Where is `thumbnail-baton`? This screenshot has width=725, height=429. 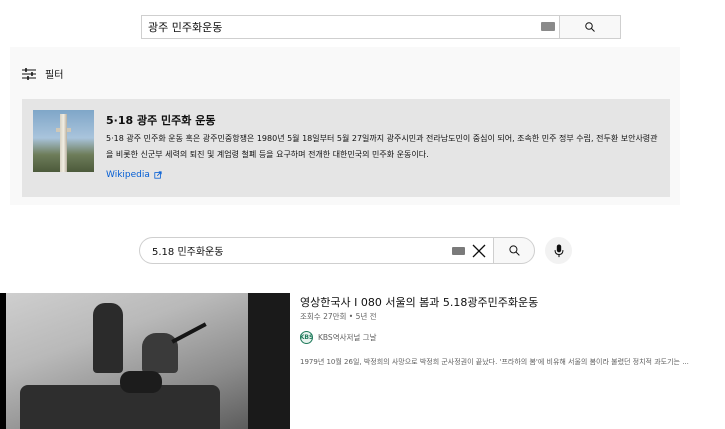 thumbnail-baton is located at coordinates (189, 333).